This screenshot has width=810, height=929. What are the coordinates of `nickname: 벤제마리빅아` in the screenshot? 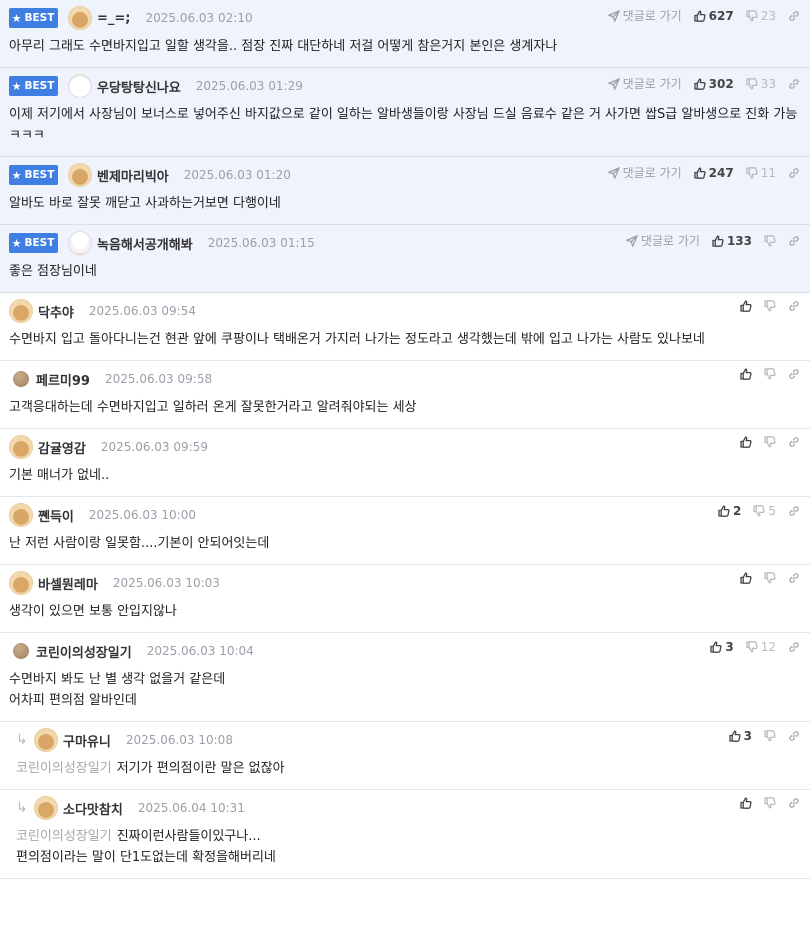 It's located at (133, 175).